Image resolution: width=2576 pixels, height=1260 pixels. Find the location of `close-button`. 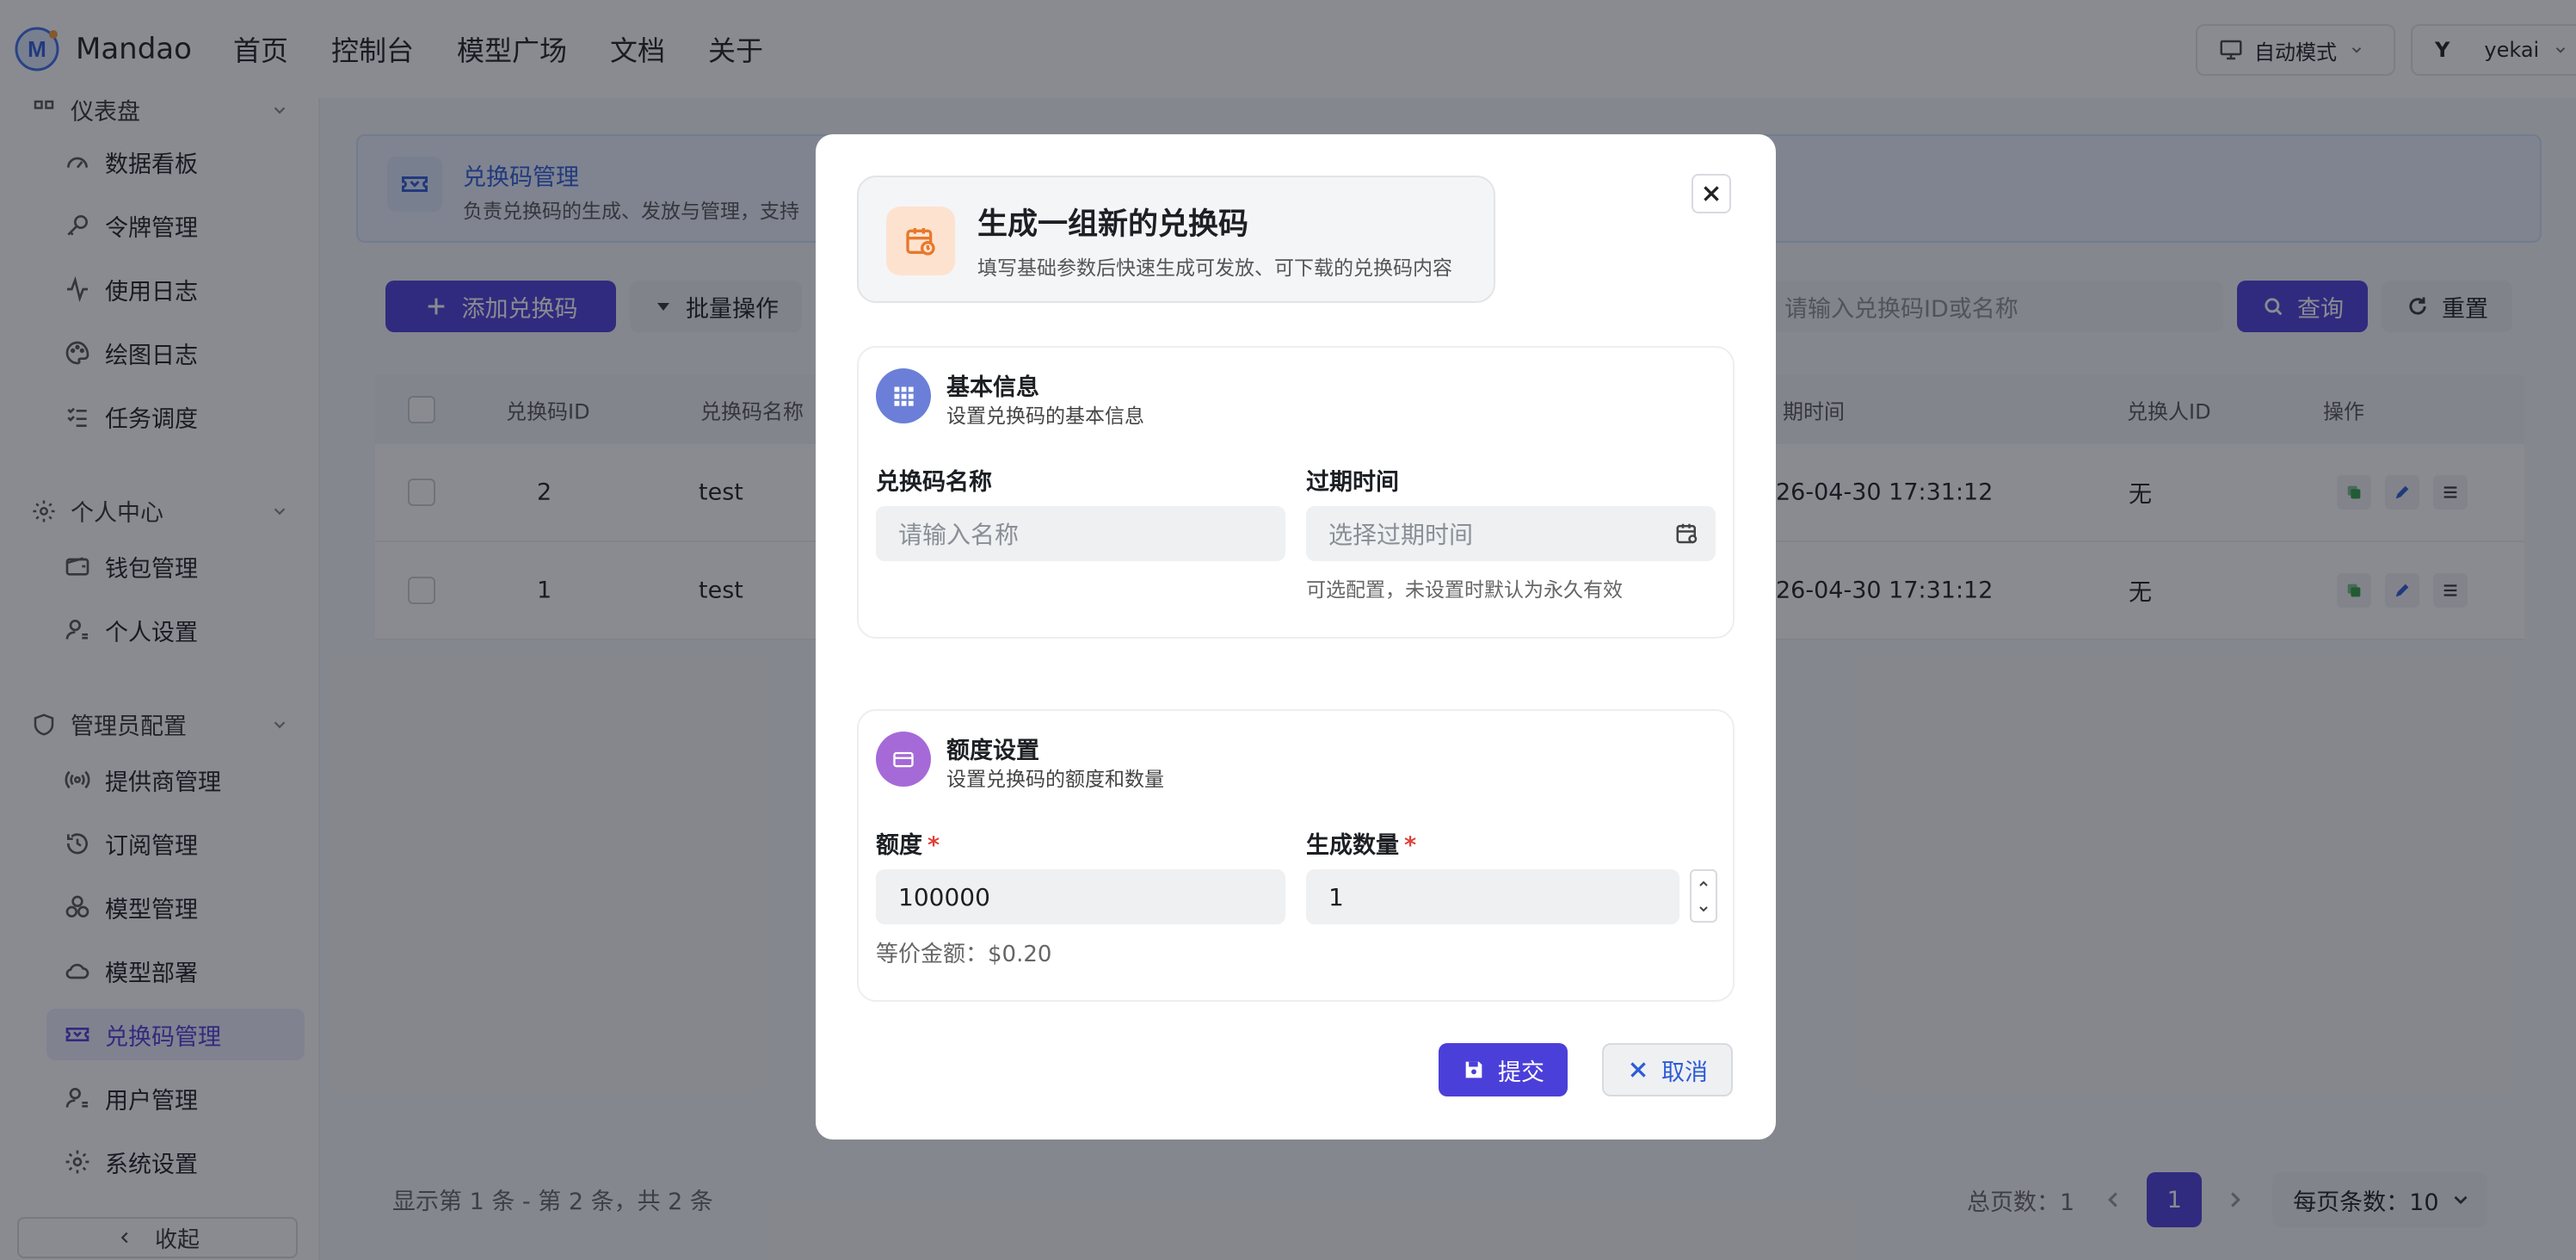

close-button is located at coordinates (1711, 193).